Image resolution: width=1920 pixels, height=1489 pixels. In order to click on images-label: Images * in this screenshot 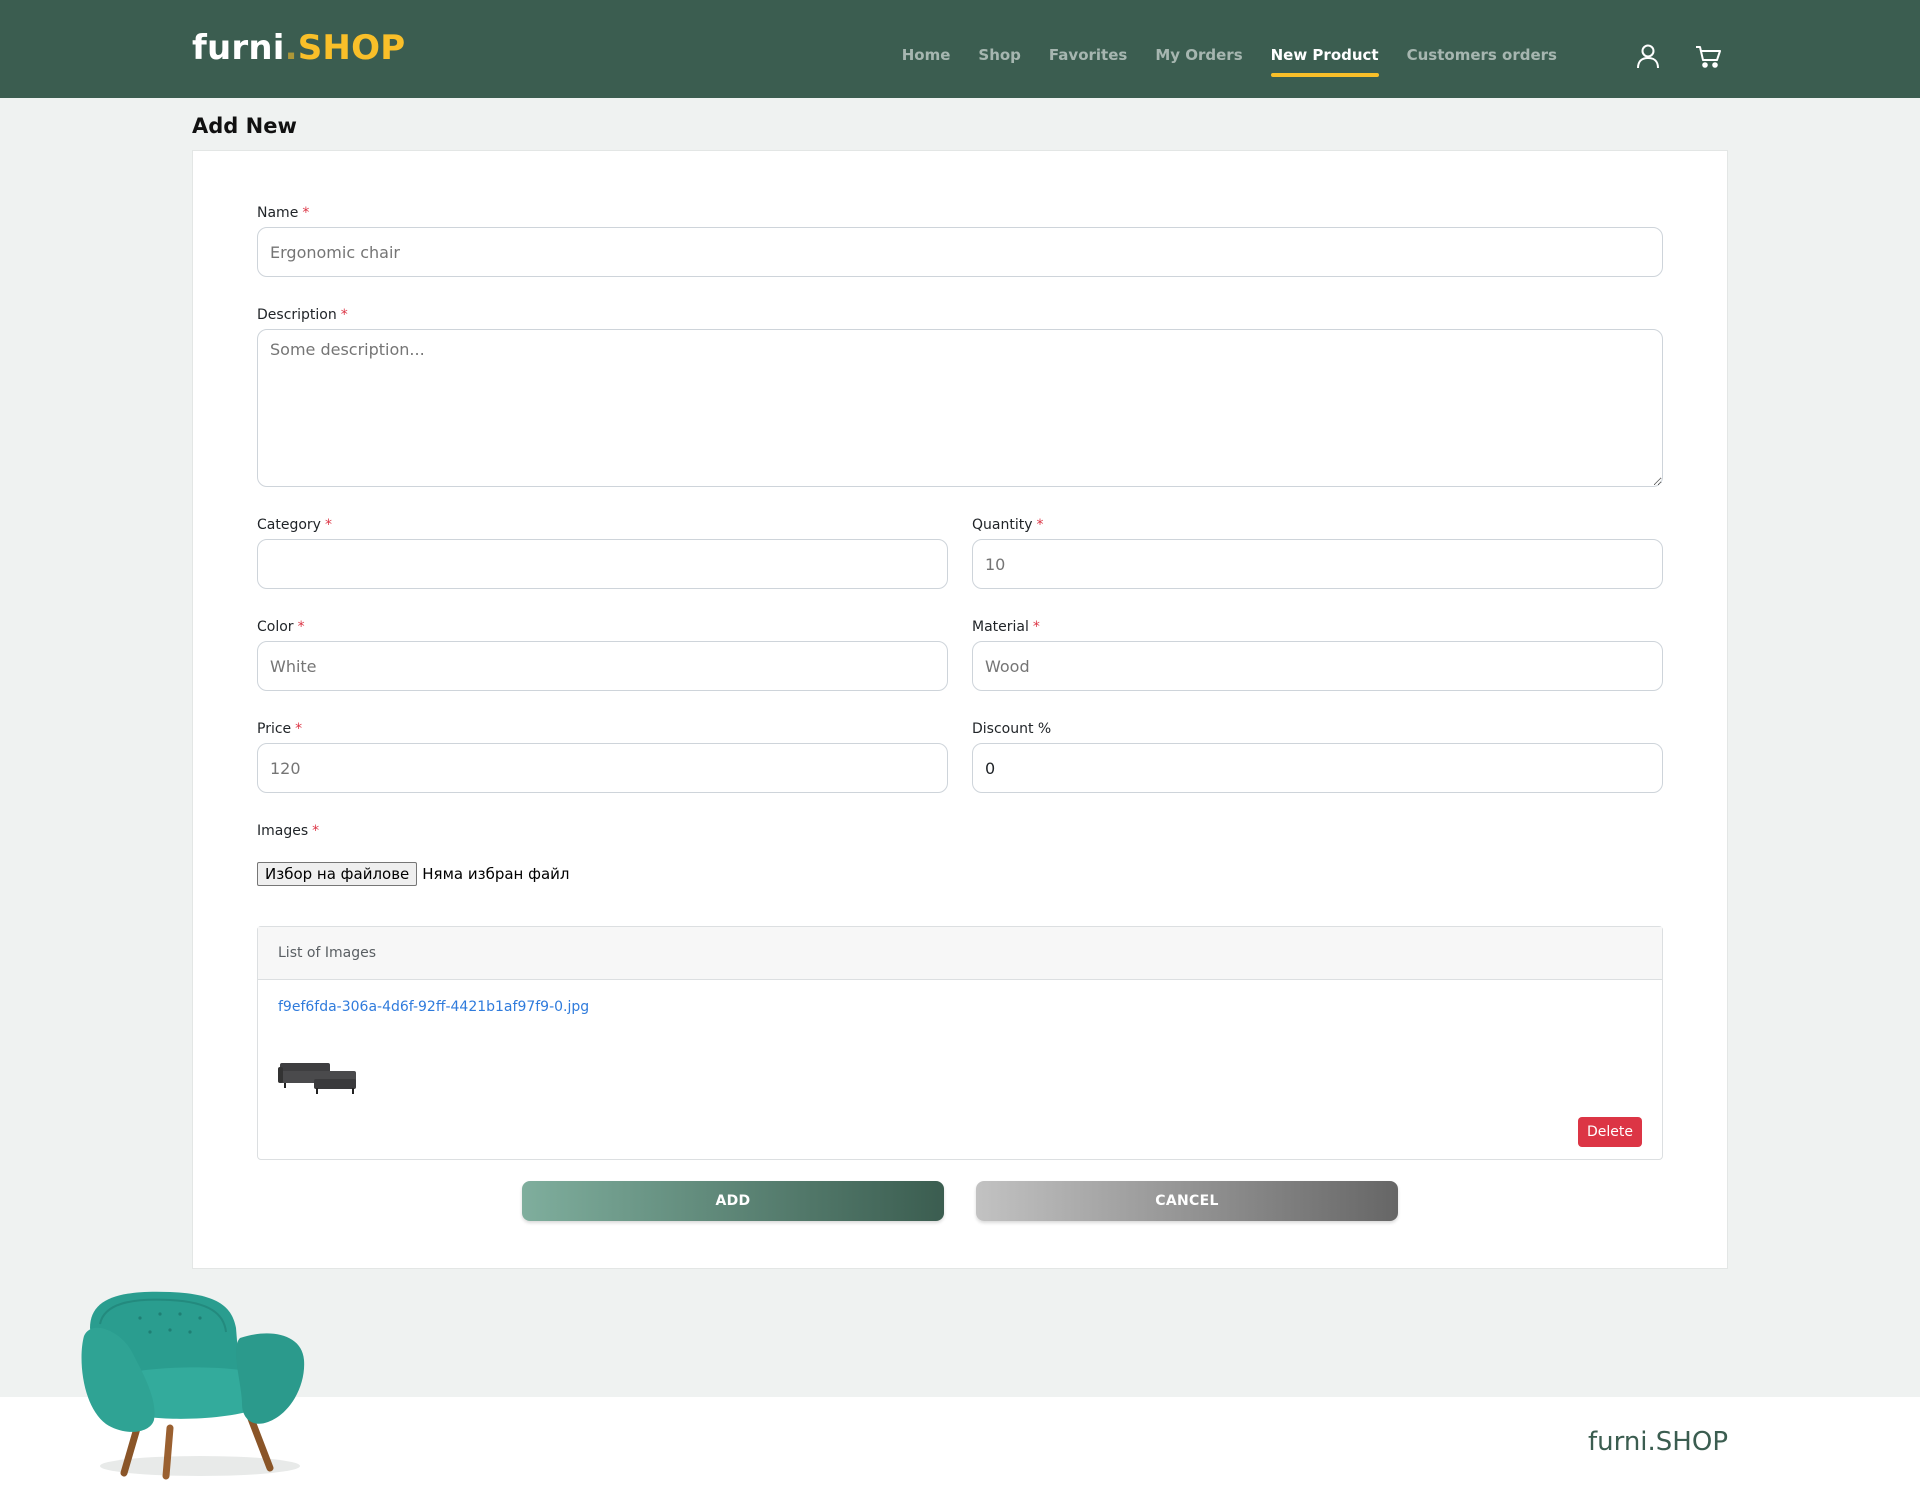, I will do `click(288, 831)`.